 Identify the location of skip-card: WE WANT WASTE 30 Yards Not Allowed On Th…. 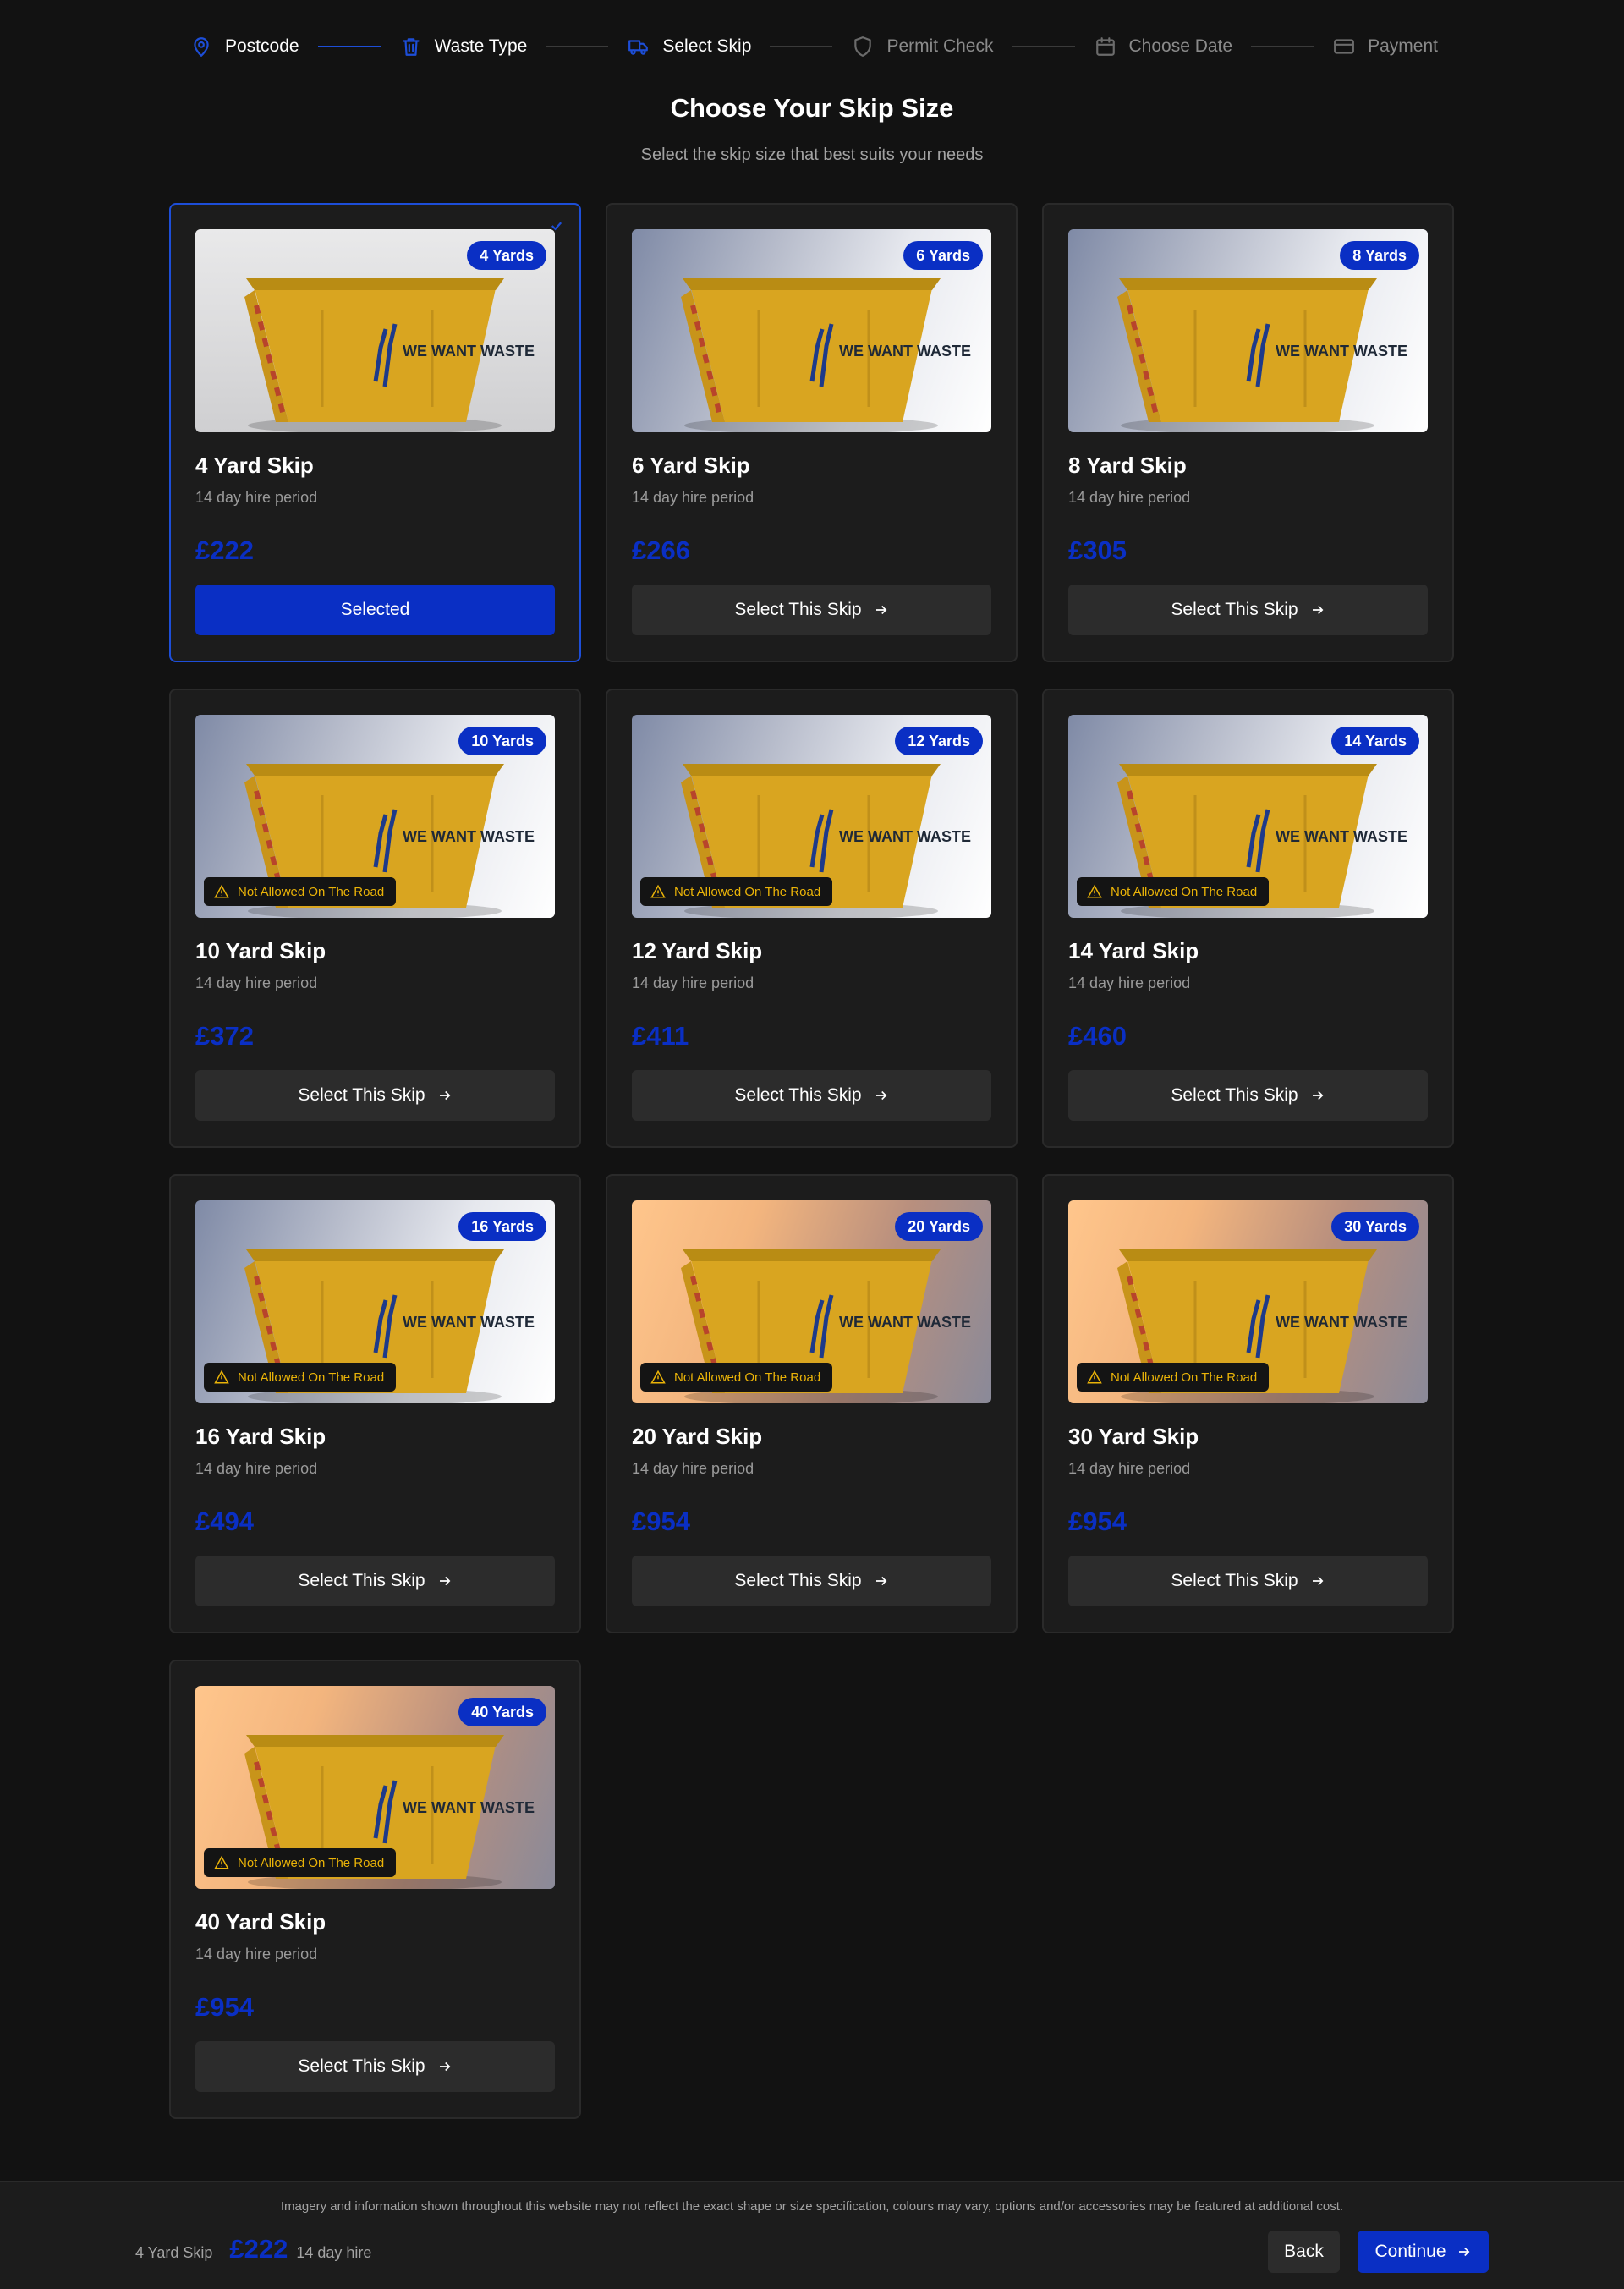
(1248, 1404).